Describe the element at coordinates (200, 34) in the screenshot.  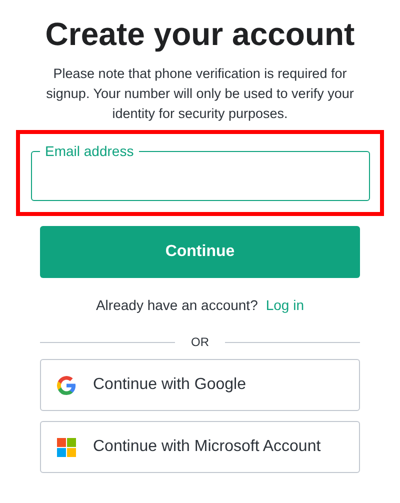
I see `page-title: Create your account` at that location.